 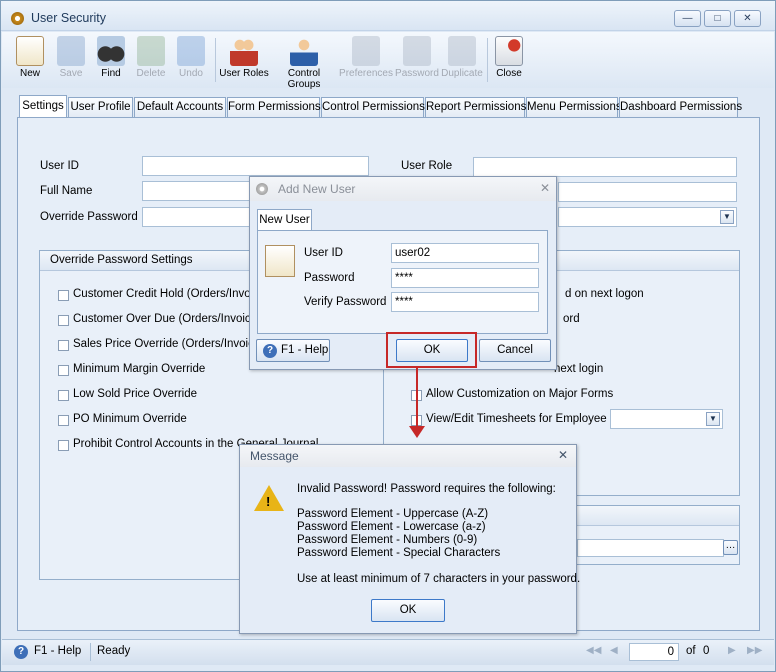 I want to click on control-groups-button: Control Groups, so click(x=304, y=62).